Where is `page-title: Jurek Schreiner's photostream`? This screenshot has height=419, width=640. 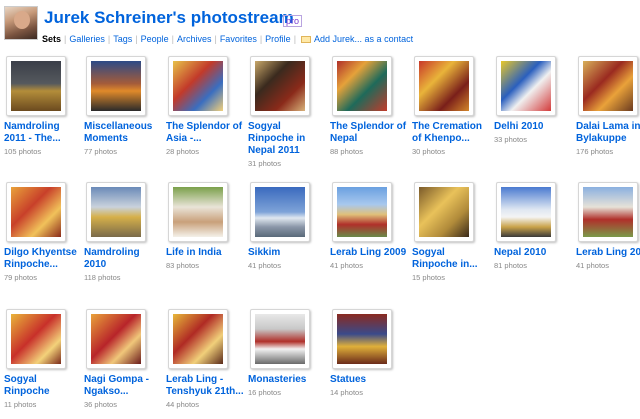 page-title: Jurek Schreiner's photostream is located at coordinates (169, 18).